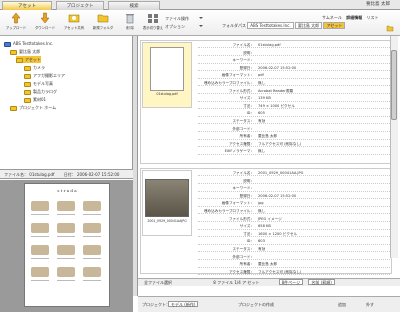  I want to click on create-project-button: プロジェクトの作成, so click(256, 305).